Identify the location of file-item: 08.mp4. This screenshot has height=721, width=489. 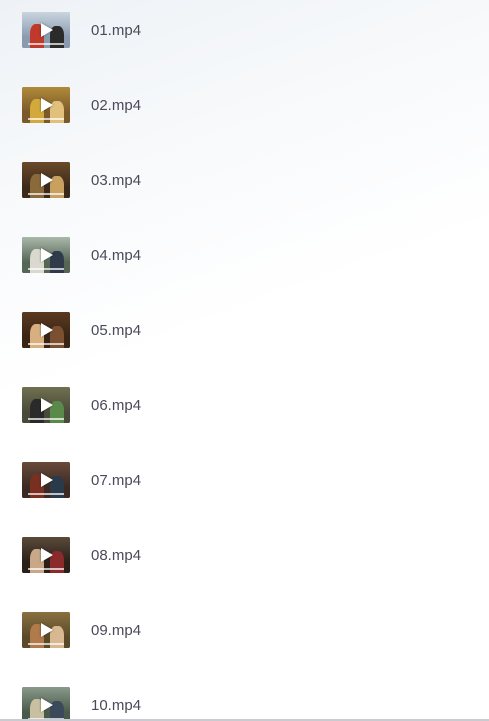
(244, 562).